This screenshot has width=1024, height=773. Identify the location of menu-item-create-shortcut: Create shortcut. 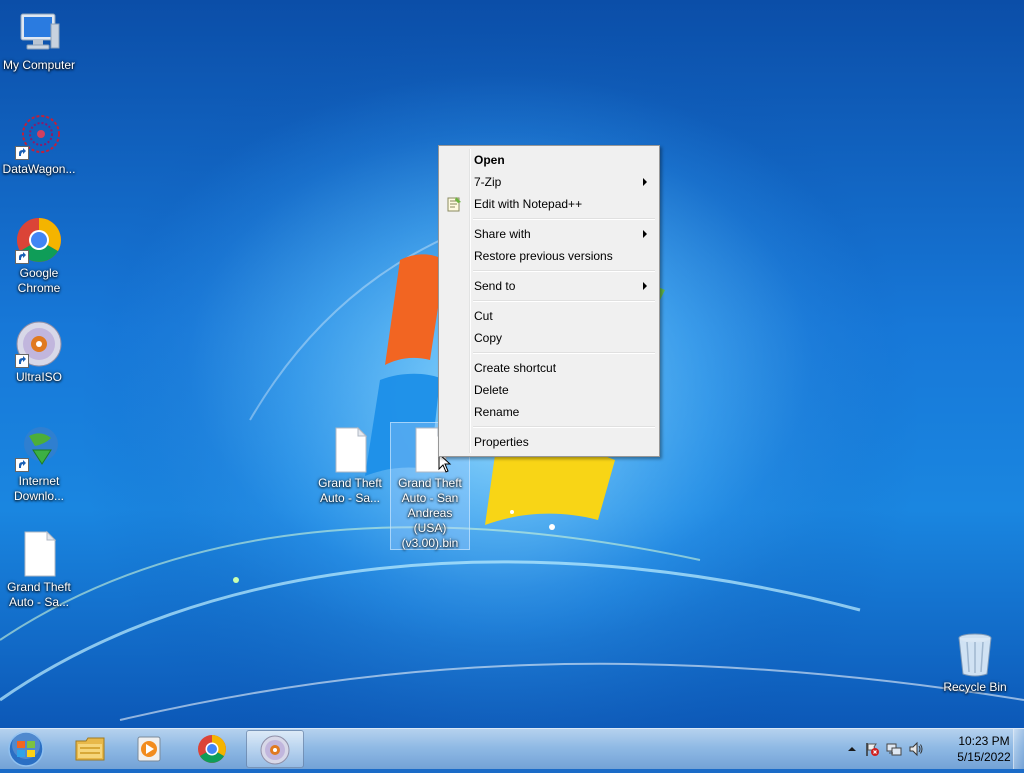
(549, 368).